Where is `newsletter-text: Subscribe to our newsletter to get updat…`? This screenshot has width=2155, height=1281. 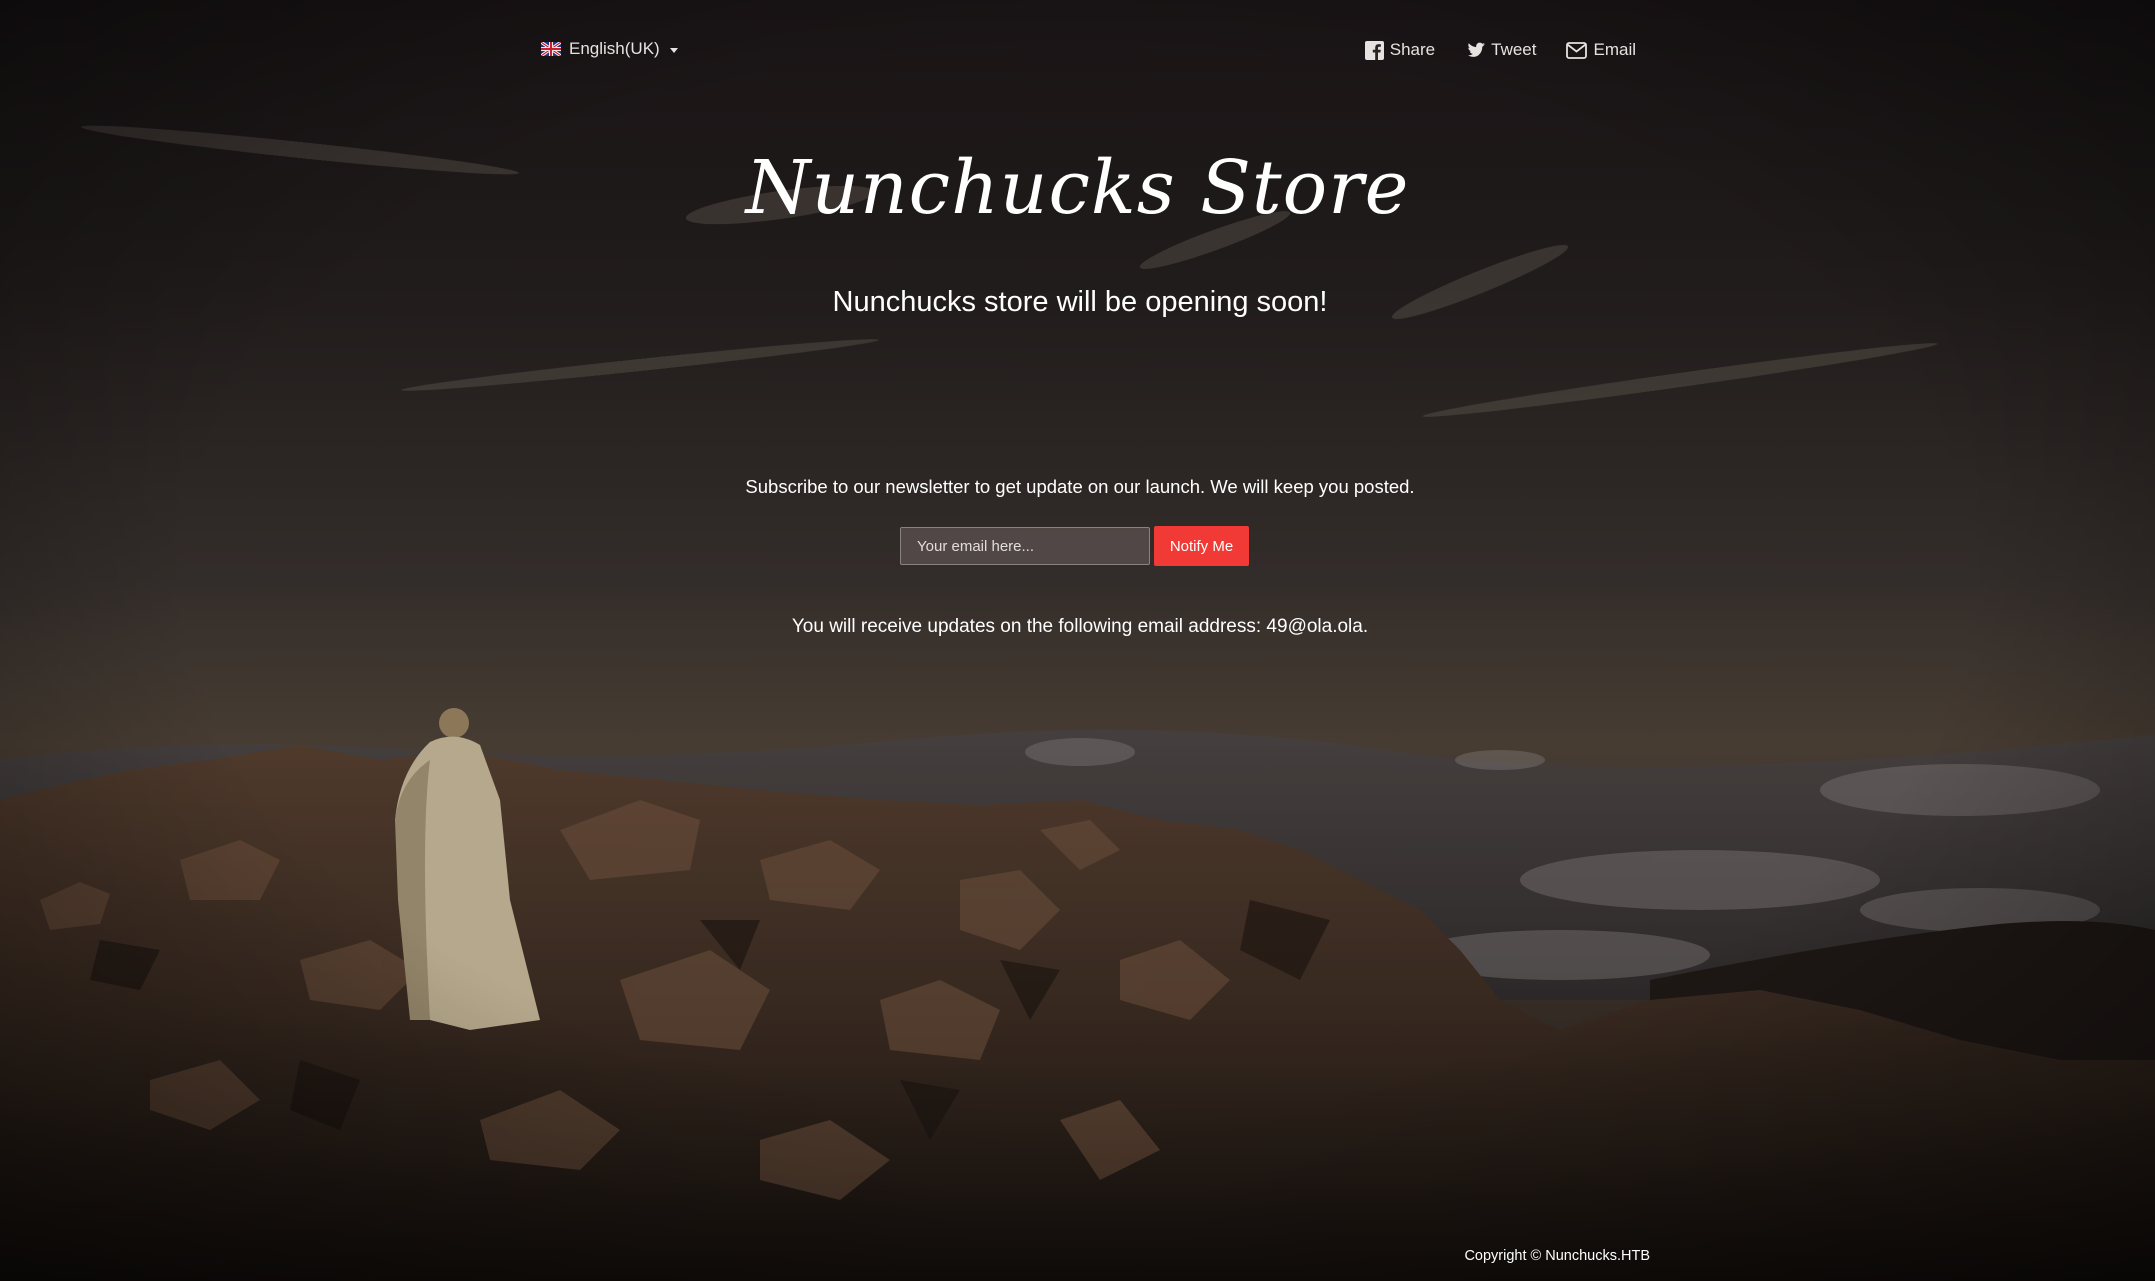 newsletter-text: Subscribe to our newsletter to get updat… is located at coordinates (1080, 486).